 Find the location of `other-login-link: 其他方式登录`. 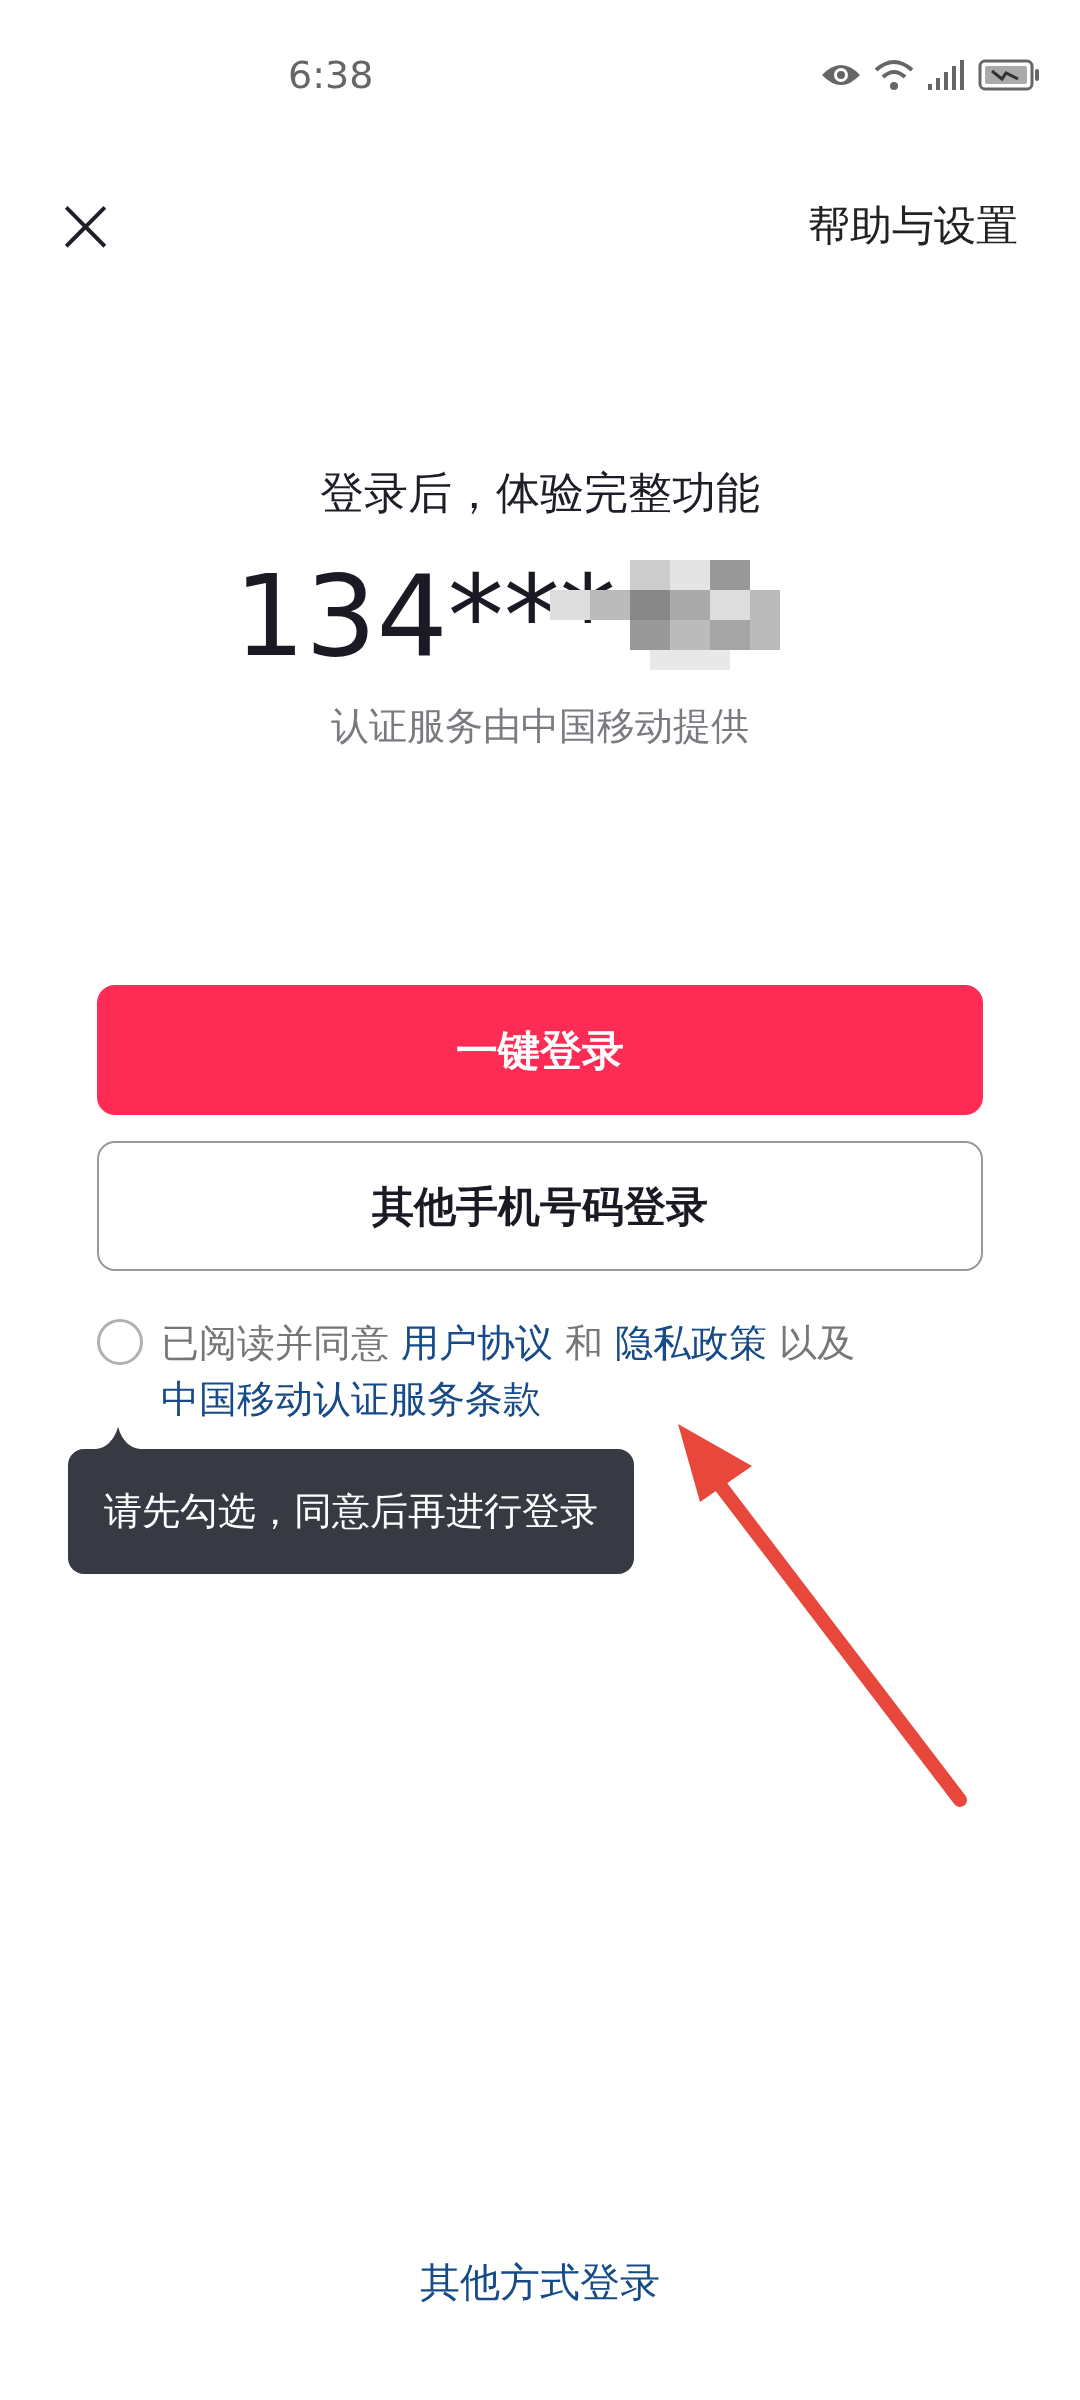

other-login-link: 其他方式登录 is located at coordinates (540, 2282).